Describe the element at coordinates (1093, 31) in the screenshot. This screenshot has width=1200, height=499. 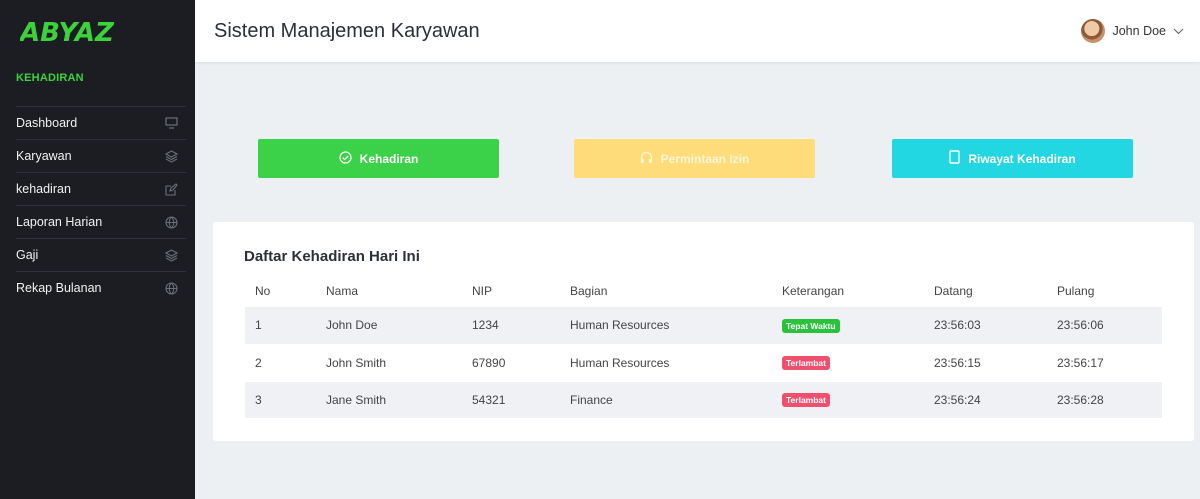
I see `avatar` at that location.